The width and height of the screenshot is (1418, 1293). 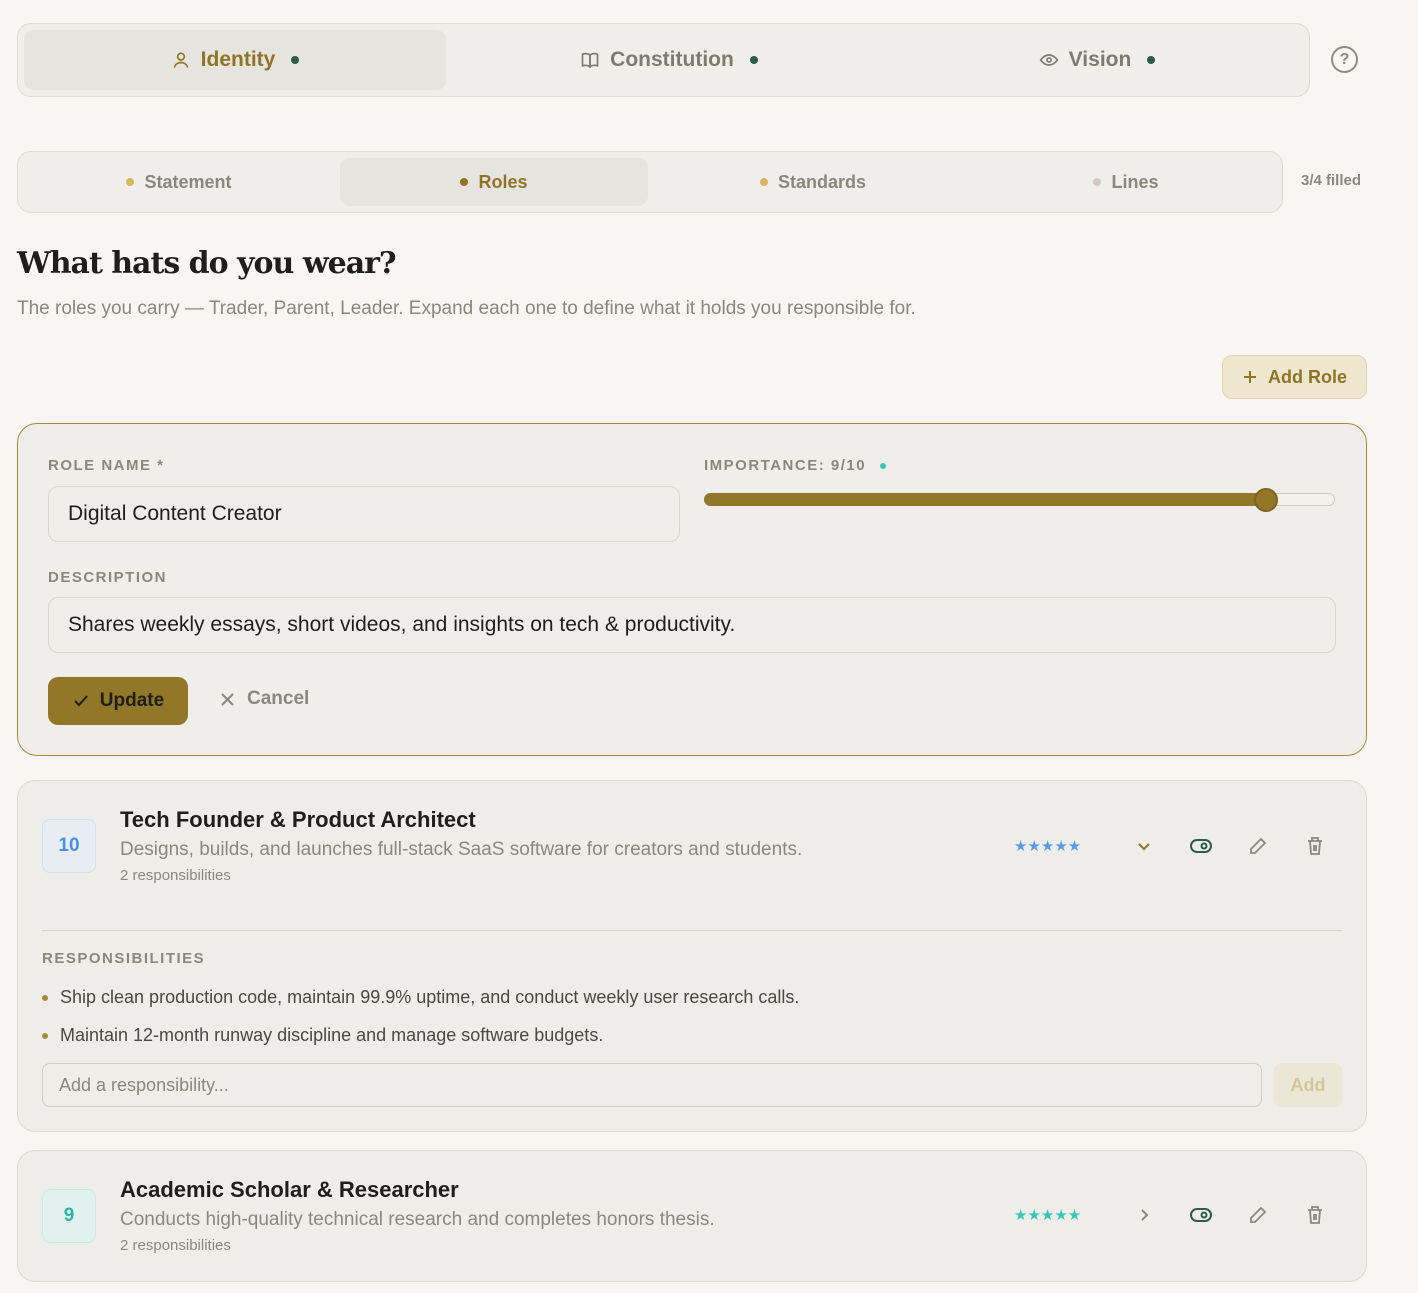 I want to click on tab-vision-label: Vision, so click(x=1100, y=59).